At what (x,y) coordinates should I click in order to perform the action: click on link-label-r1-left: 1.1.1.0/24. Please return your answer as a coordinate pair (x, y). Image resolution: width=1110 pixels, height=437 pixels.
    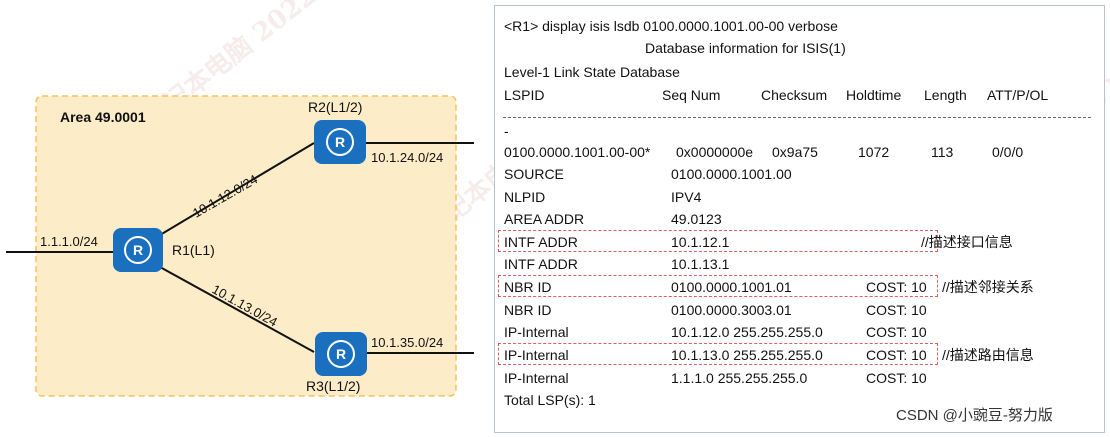
    Looking at the image, I should click on (69, 241).